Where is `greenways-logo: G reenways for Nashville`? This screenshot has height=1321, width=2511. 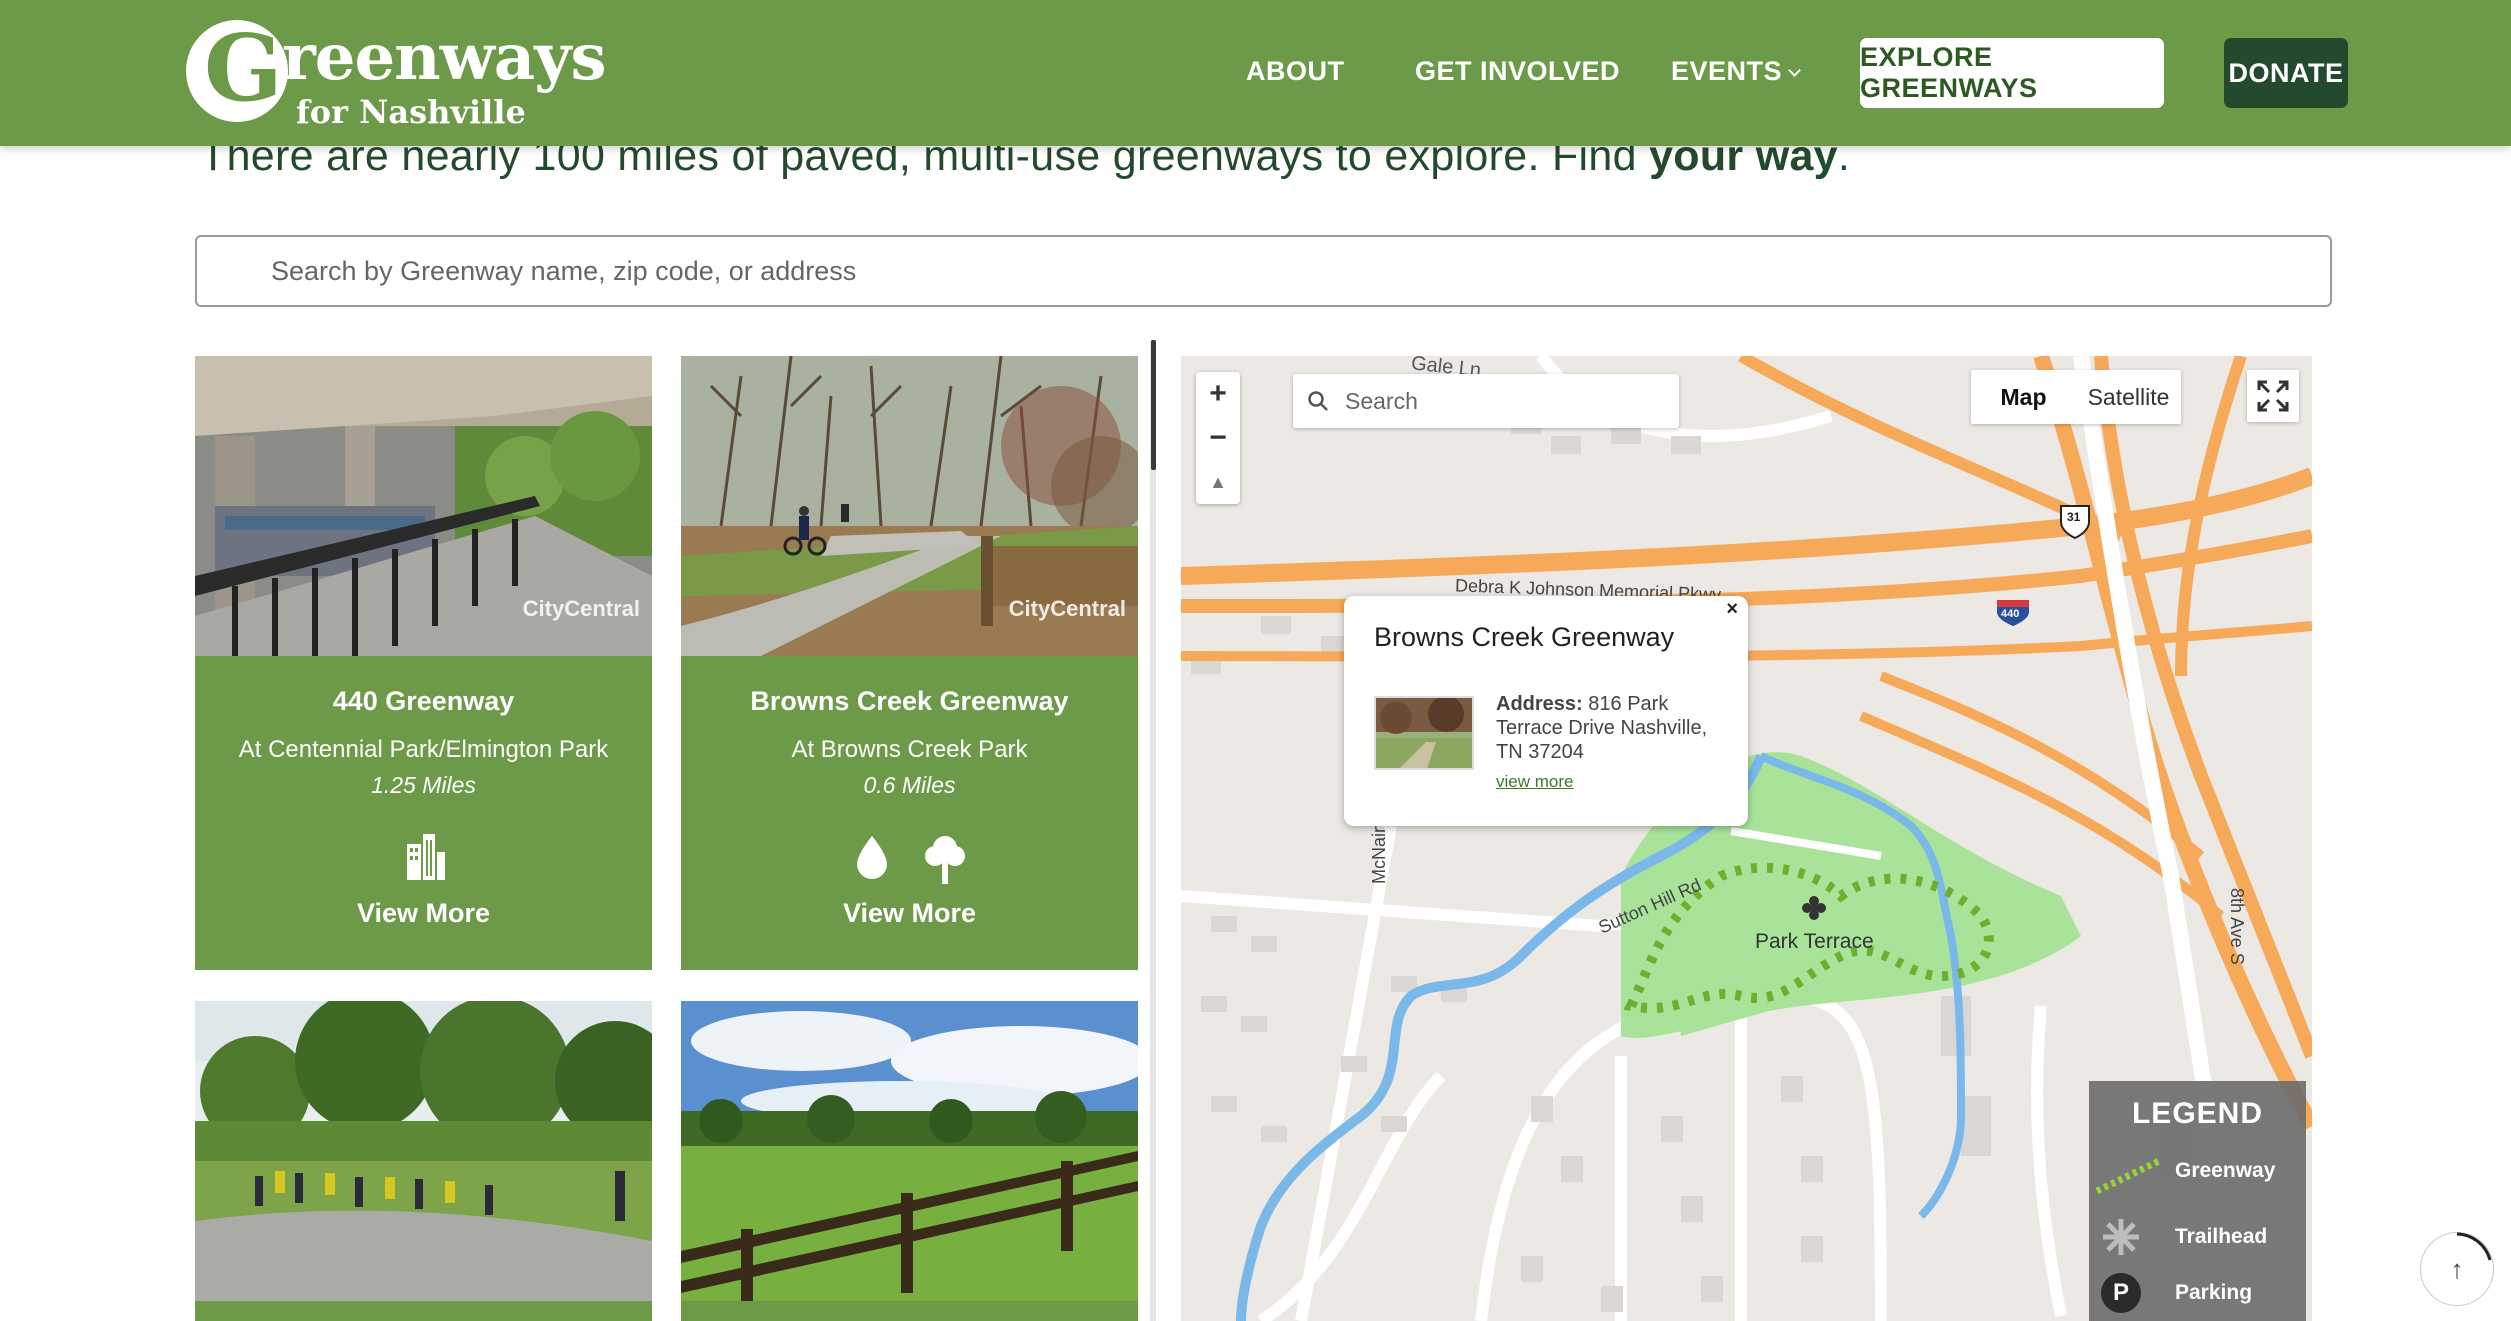 greenways-logo: G reenways for Nashville is located at coordinates (396, 76).